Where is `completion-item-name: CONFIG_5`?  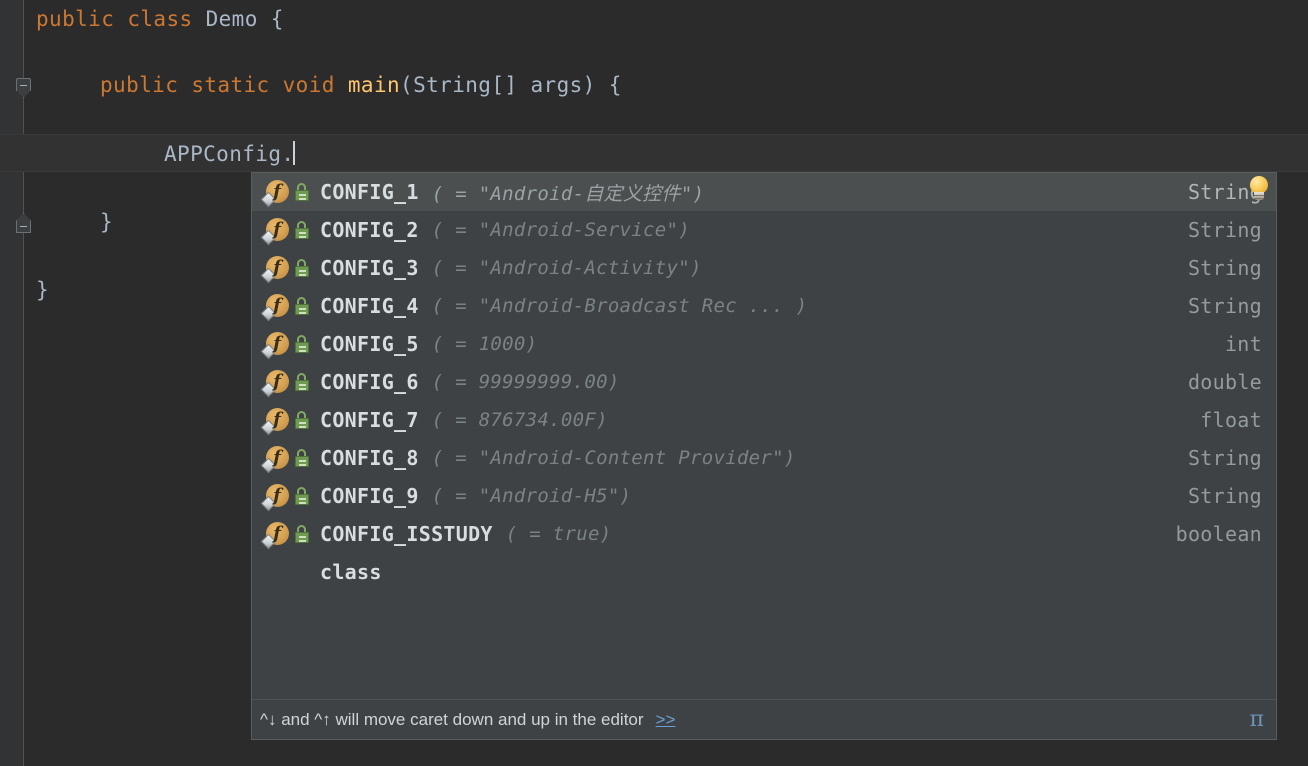 completion-item-name: CONFIG_5 is located at coordinates (369, 344).